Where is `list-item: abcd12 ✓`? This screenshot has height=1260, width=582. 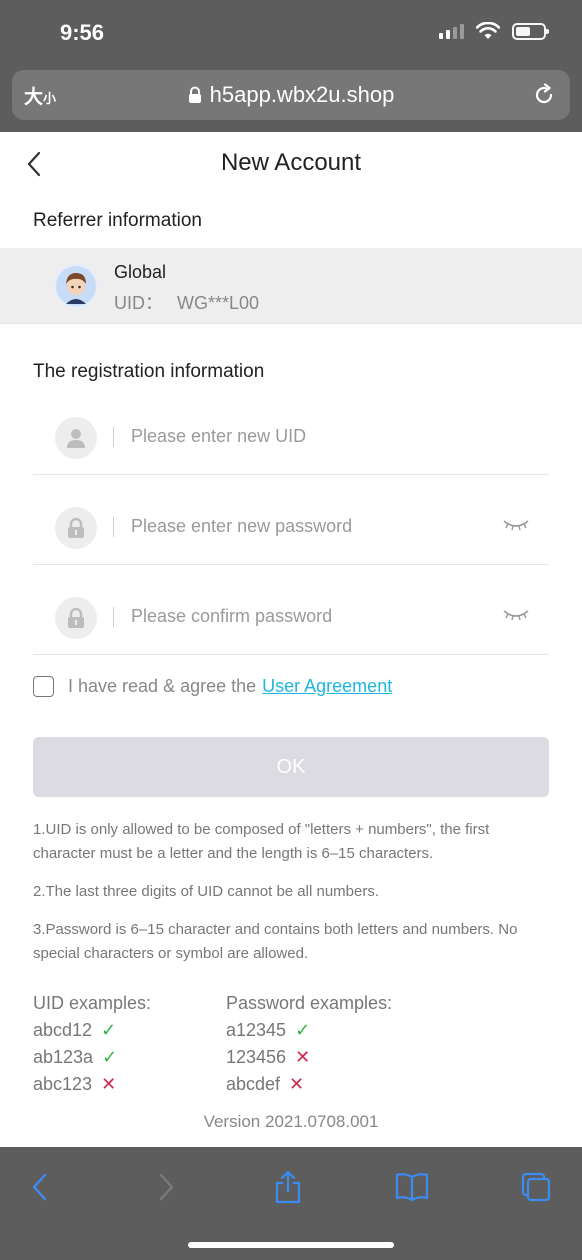 list-item: abcd12 ✓ is located at coordinates (92, 1030).